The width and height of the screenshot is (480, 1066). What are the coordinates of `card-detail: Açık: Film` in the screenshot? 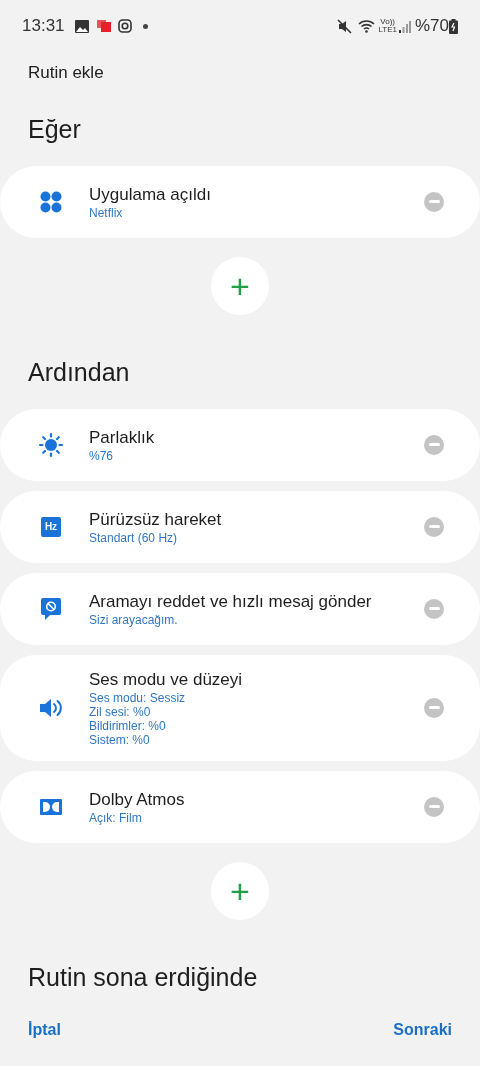 It's located at (116, 817).